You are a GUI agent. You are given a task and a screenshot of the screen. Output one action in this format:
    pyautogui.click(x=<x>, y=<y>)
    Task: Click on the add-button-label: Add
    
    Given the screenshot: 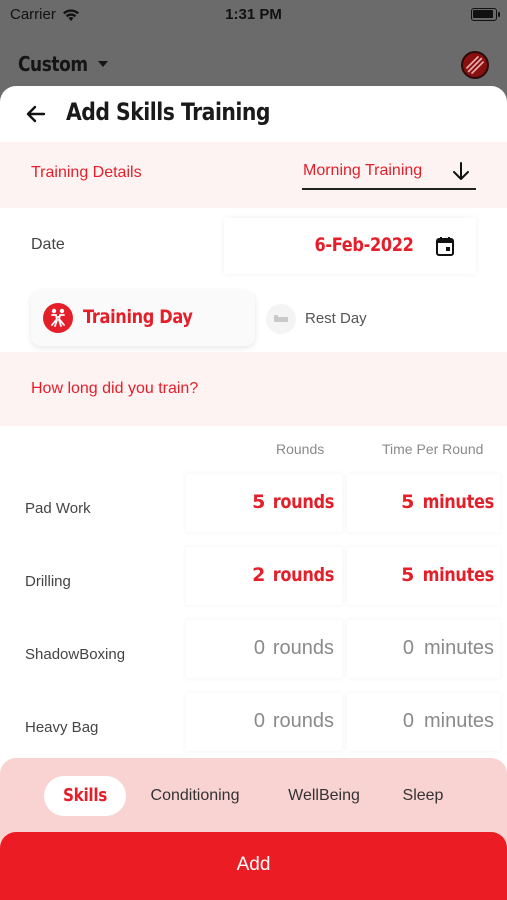 What is the action you would take?
    pyautogui.click(x=253, y=864)
    